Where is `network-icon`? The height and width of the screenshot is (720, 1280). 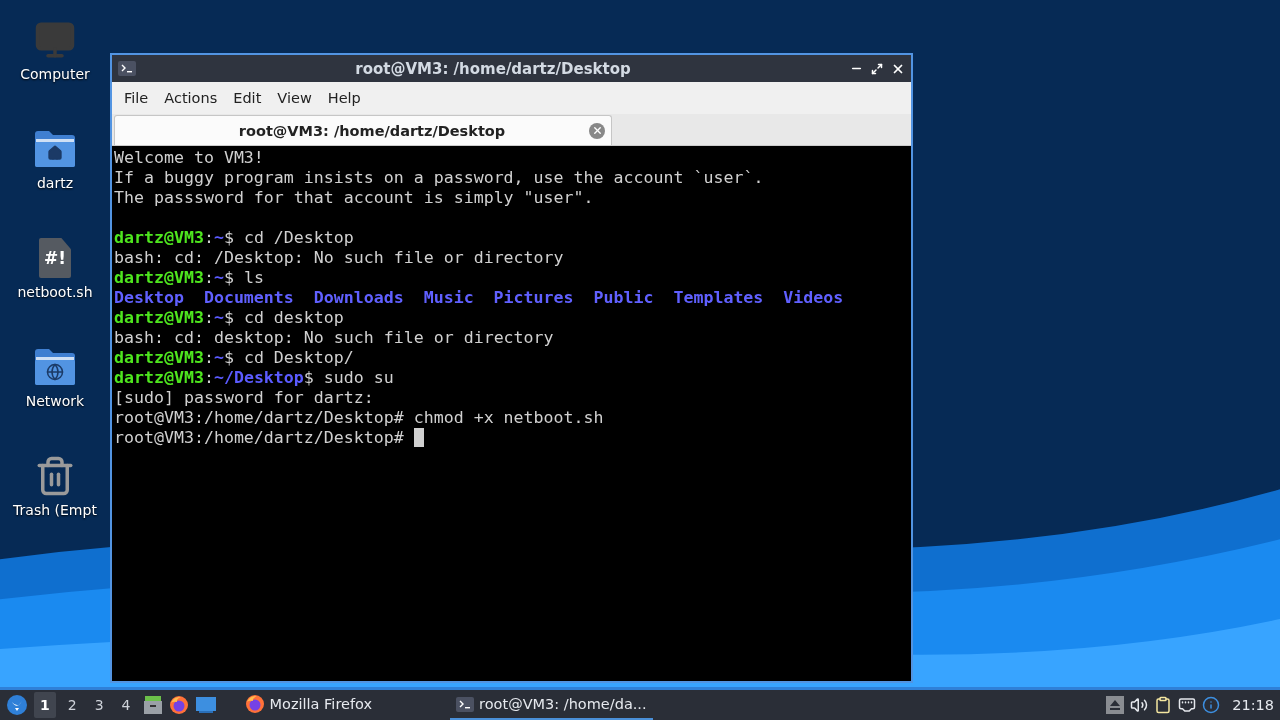
network-icon is located at coordinates (1187, 705).